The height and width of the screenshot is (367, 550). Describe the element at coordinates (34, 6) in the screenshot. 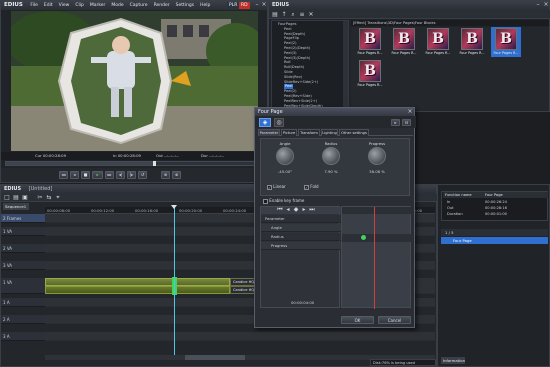

I see `menu-item: File` at that location.